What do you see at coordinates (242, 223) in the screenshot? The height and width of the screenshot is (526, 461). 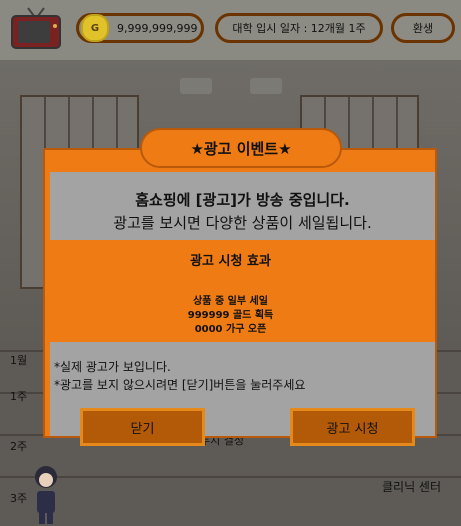 I see `message-line-2: 광고를 보시면 다양한 상품이 세일됩니다.` at bounding box center [242, 223].